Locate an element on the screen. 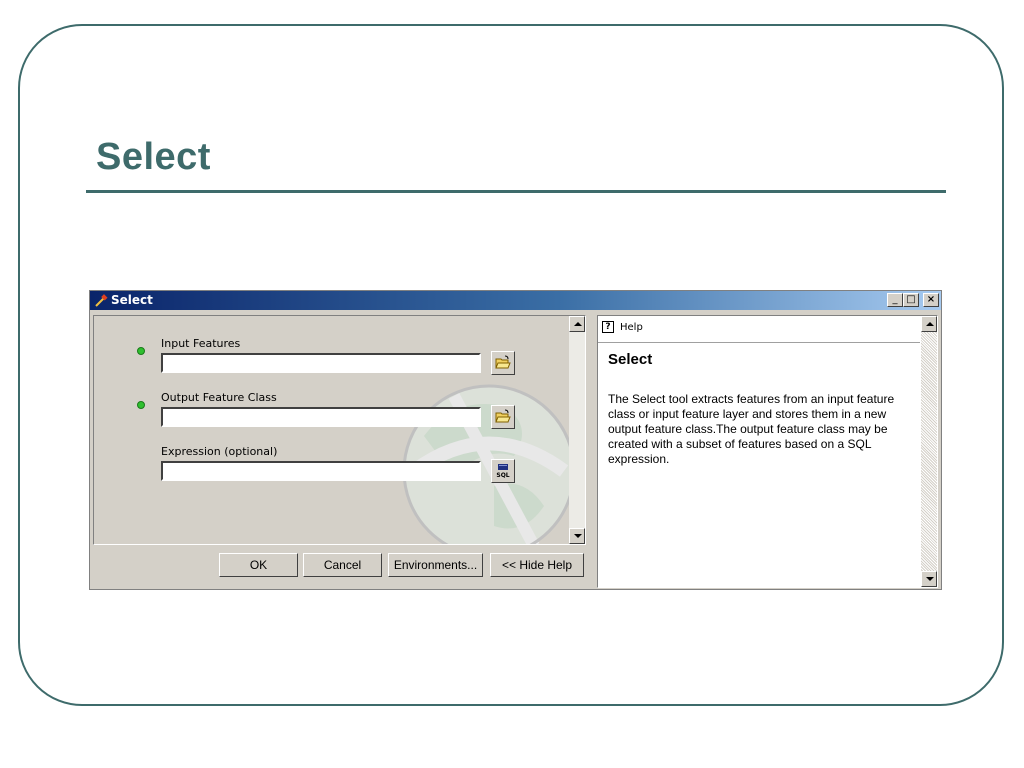 This screenshot has width=1024, height=768. input-features-label: Input Features is located at coordinates (201, 343).